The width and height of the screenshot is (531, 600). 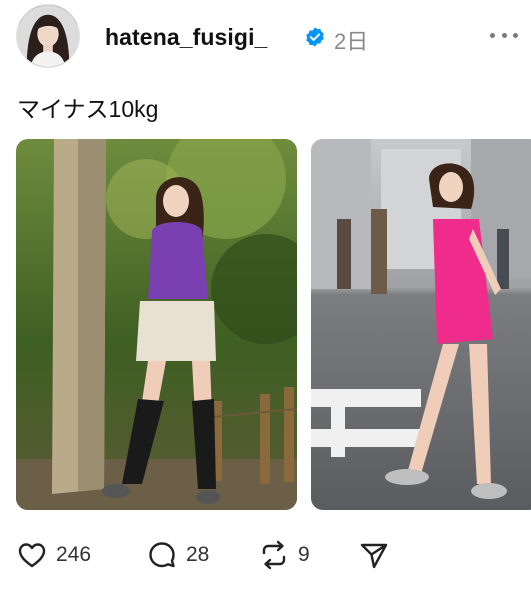 I want to click on username: hatena_fusigi_, so click(x=186, y=37).